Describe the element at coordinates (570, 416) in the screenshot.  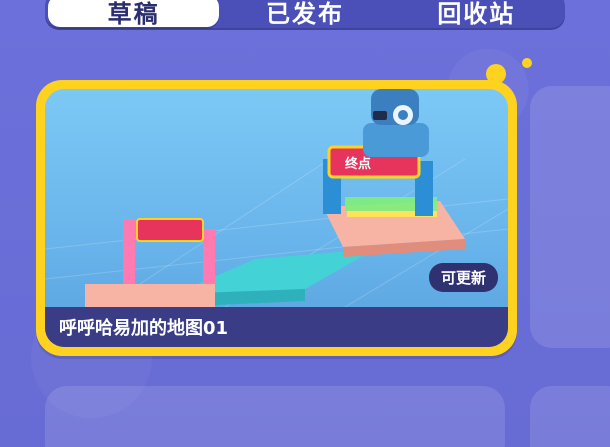
I see `card-placeholder-bottom-right` at that location.